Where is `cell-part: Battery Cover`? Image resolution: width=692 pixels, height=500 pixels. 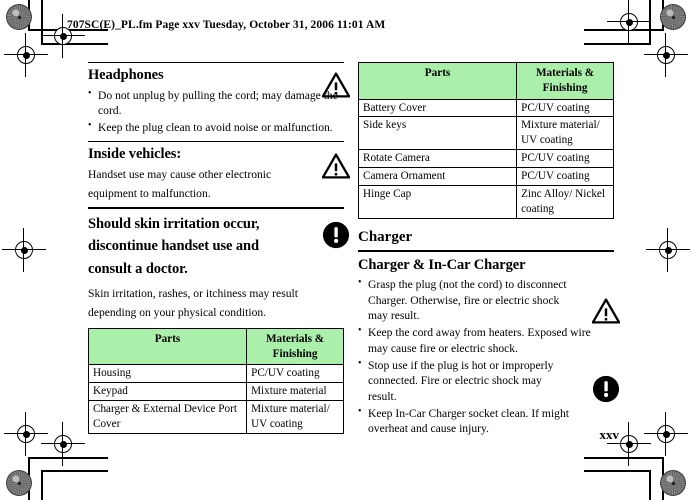
cell-part: Battery Cover is located at coordinates (437, 108).